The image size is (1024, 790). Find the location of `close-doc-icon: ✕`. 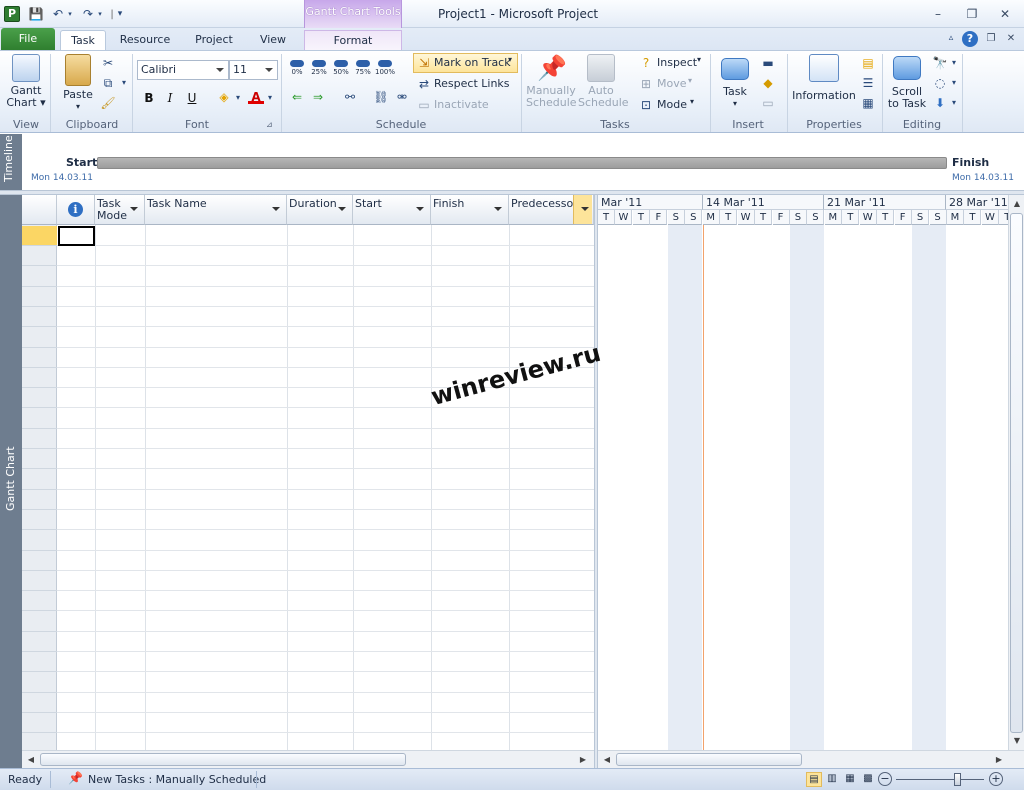

close-doc-icon: ✕ is located at coordinates (1011, 40).